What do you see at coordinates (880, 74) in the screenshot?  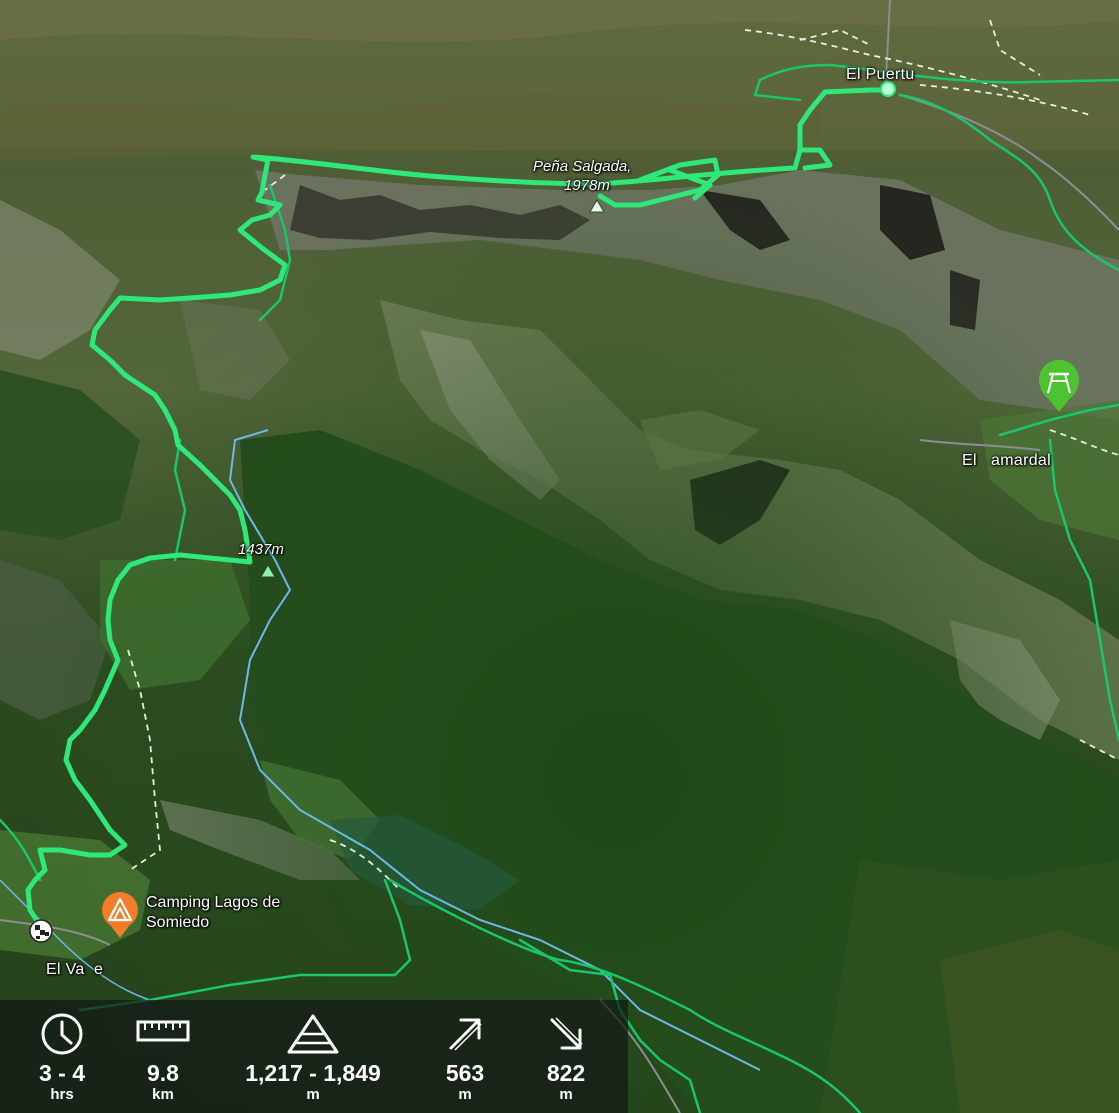 I see `place-label-el-puertu: El Puertu` at bounding box center [880, 74].